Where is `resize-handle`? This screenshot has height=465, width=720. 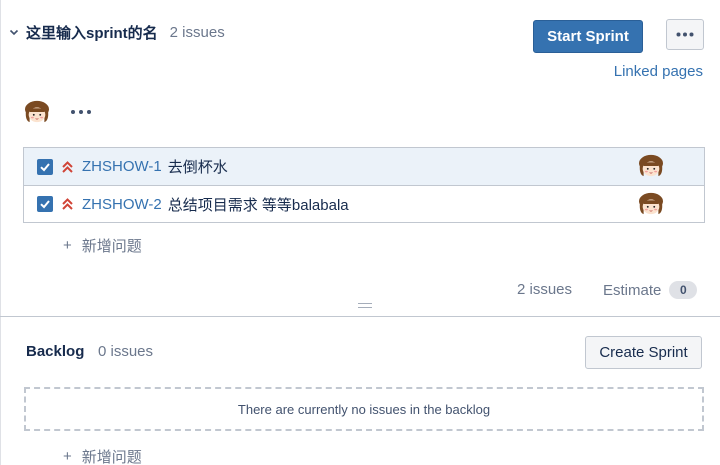
resize-handle is located at coordinates (365, 306).